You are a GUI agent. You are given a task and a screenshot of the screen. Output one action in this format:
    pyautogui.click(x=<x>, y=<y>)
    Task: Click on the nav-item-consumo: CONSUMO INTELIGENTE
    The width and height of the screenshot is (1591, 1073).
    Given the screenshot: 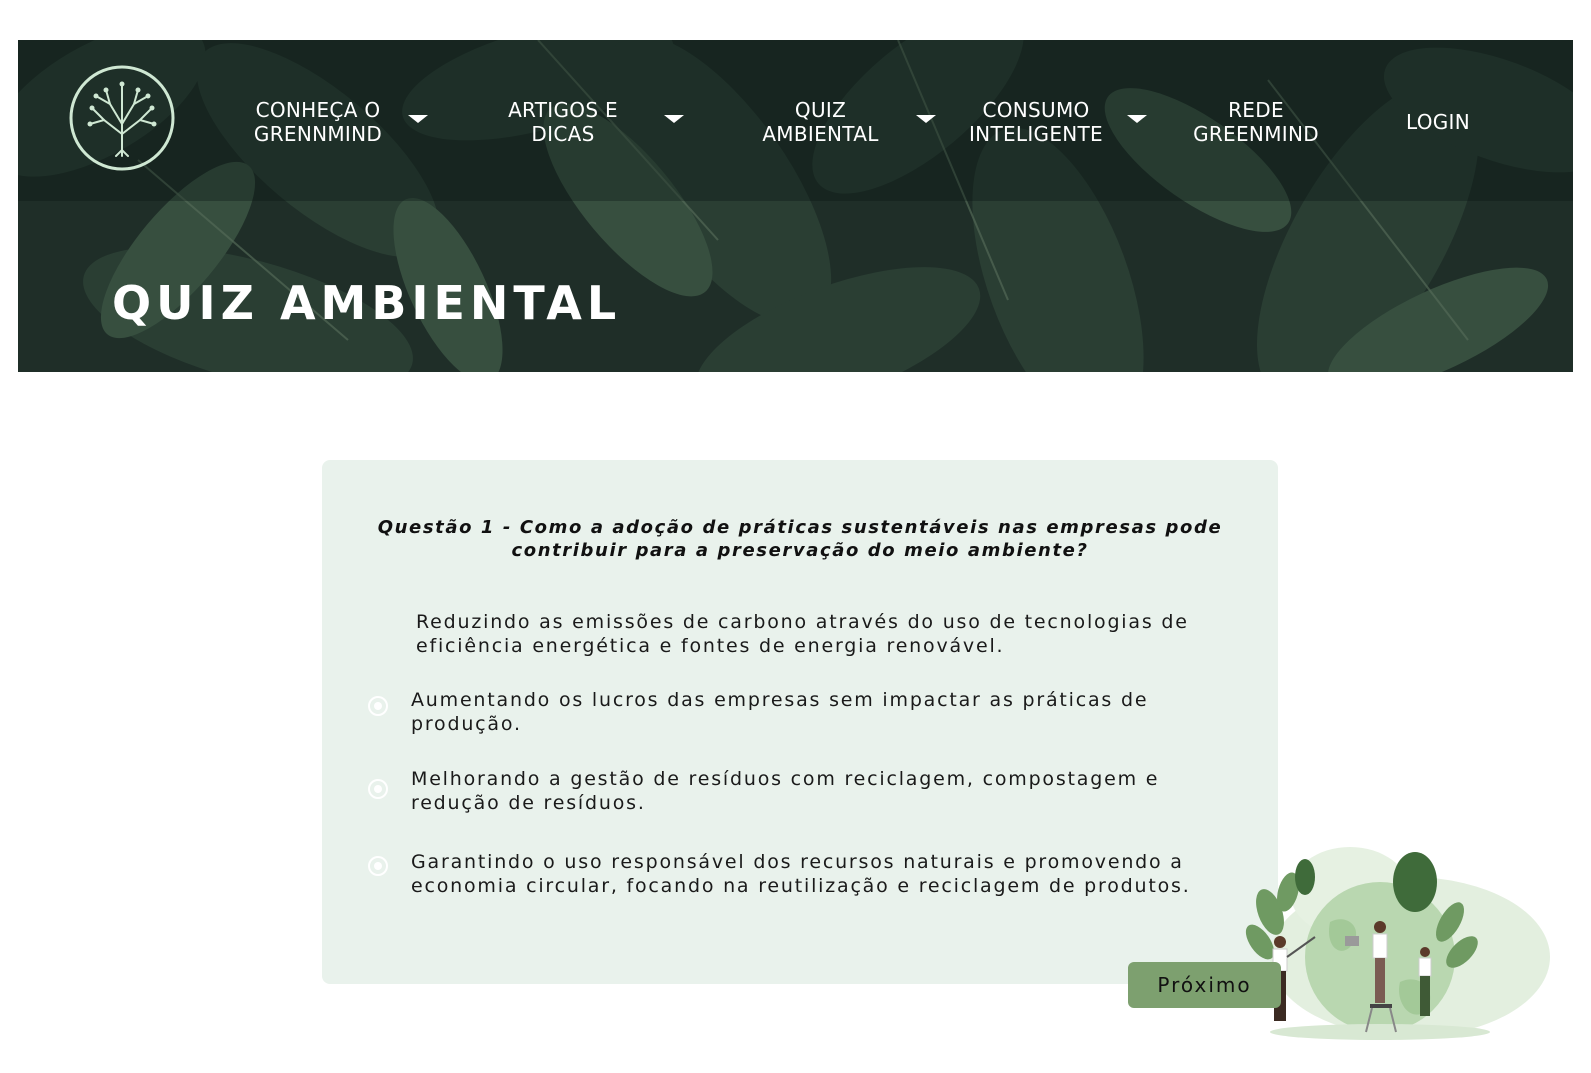 What is the action you would take?
    pyautogui.click(x=1036, y=122)
    